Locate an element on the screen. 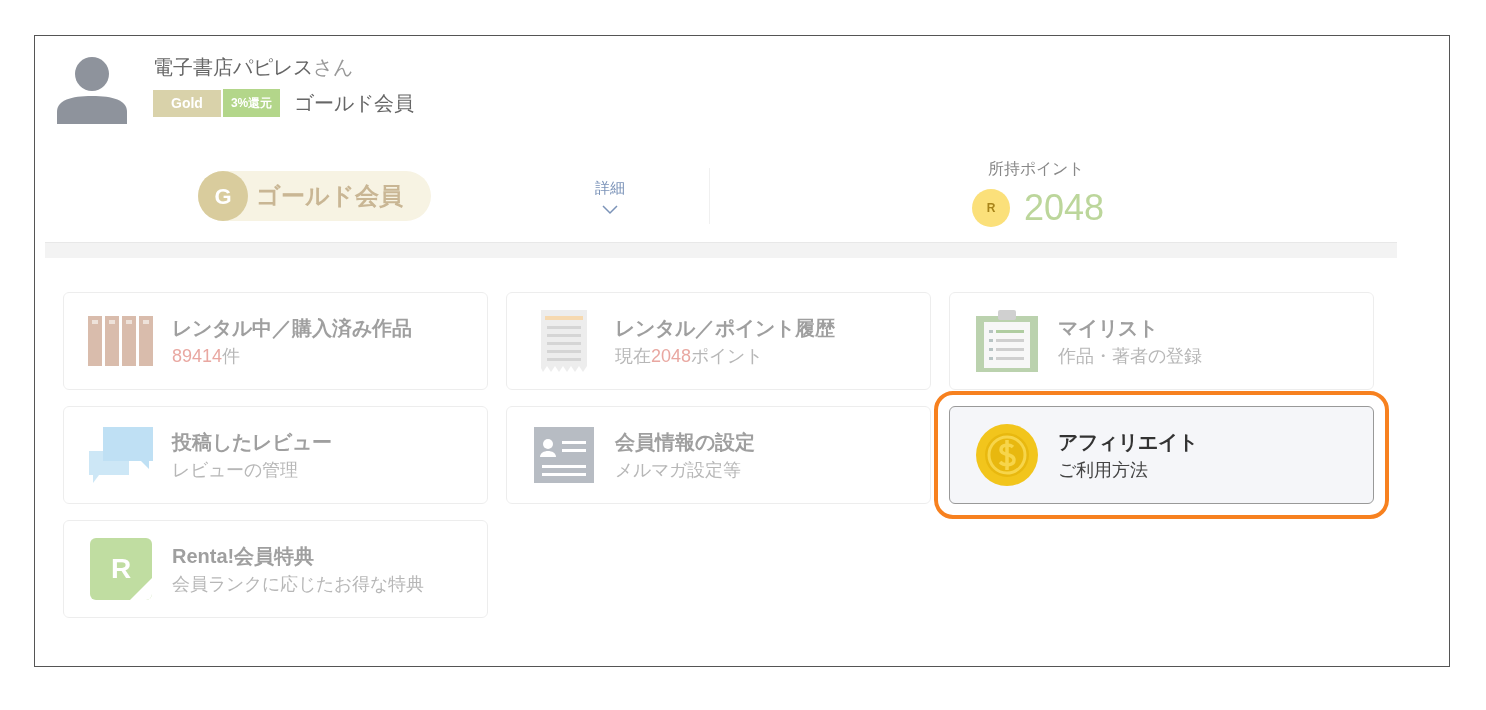 This screenshot has height=710, width=1486. card-subtitle: 作品・著者の登録 is located at coordinates (1130, 356).